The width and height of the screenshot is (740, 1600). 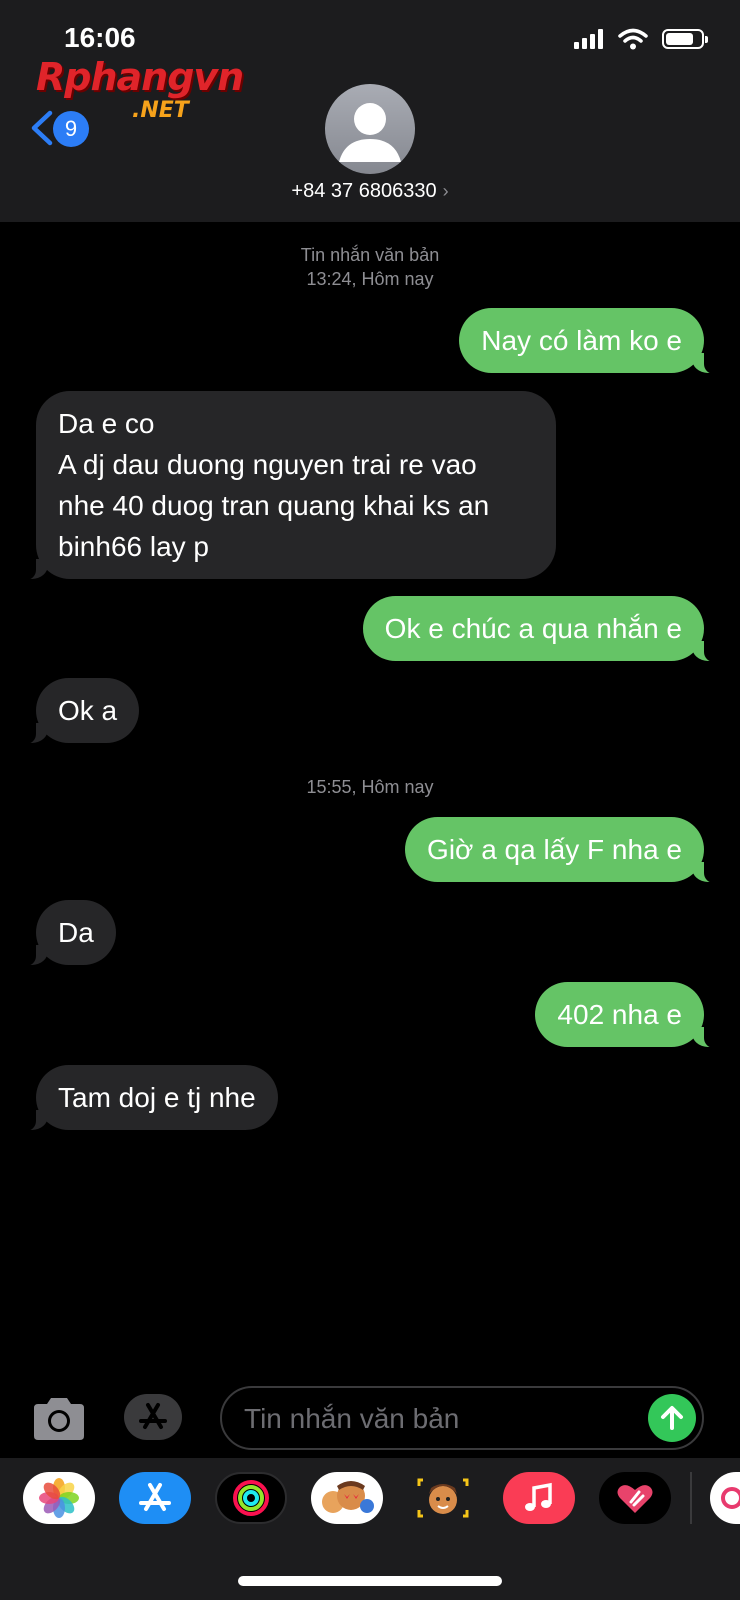 What do you see at coordinates (588, 39) in the screenshot?
I see `cellular-signal-icon` at bounding box center [588, 39].